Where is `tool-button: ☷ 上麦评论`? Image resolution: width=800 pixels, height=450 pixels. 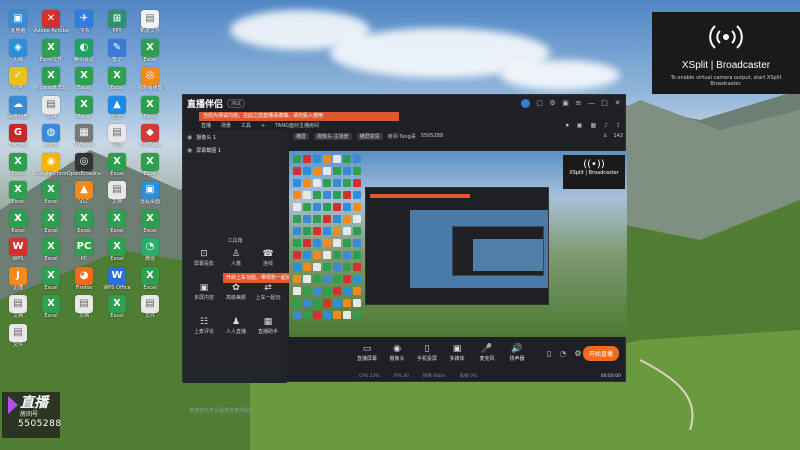 tool-button: ☷ 上麦评论 is located at coordinates (204, 326).